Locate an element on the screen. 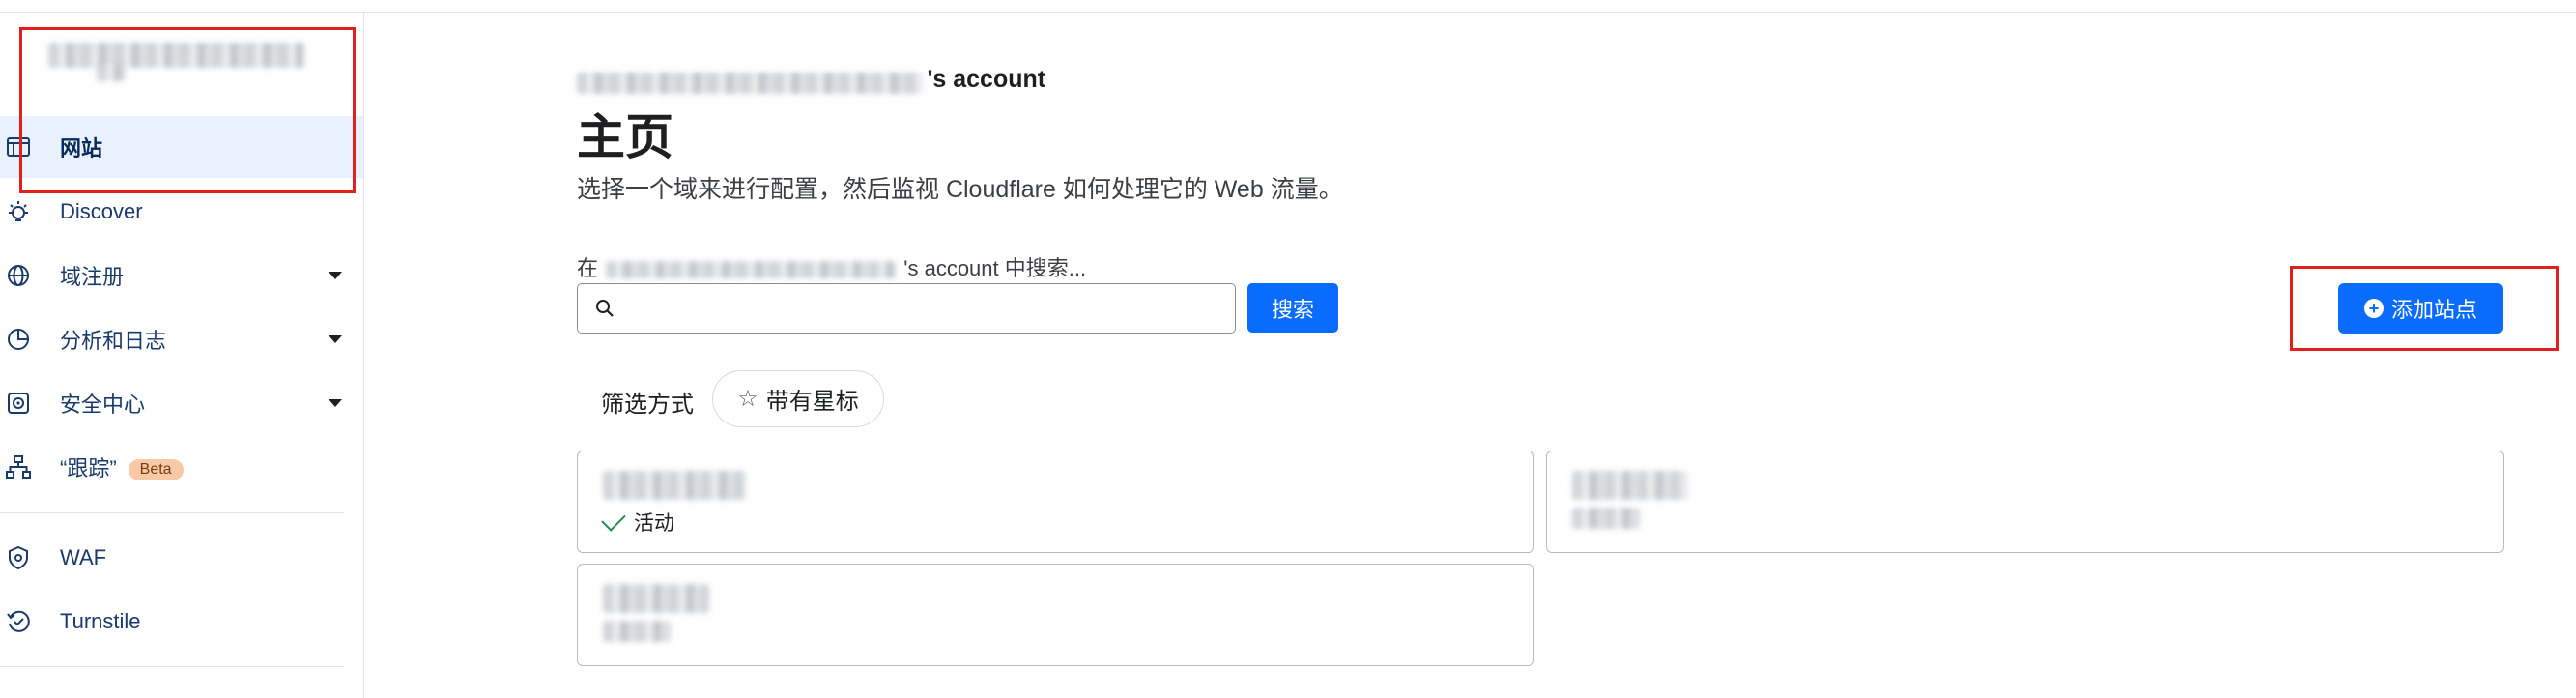 This screenshot has height=698, width=2576. search-input is located at coordinates (907, 308).